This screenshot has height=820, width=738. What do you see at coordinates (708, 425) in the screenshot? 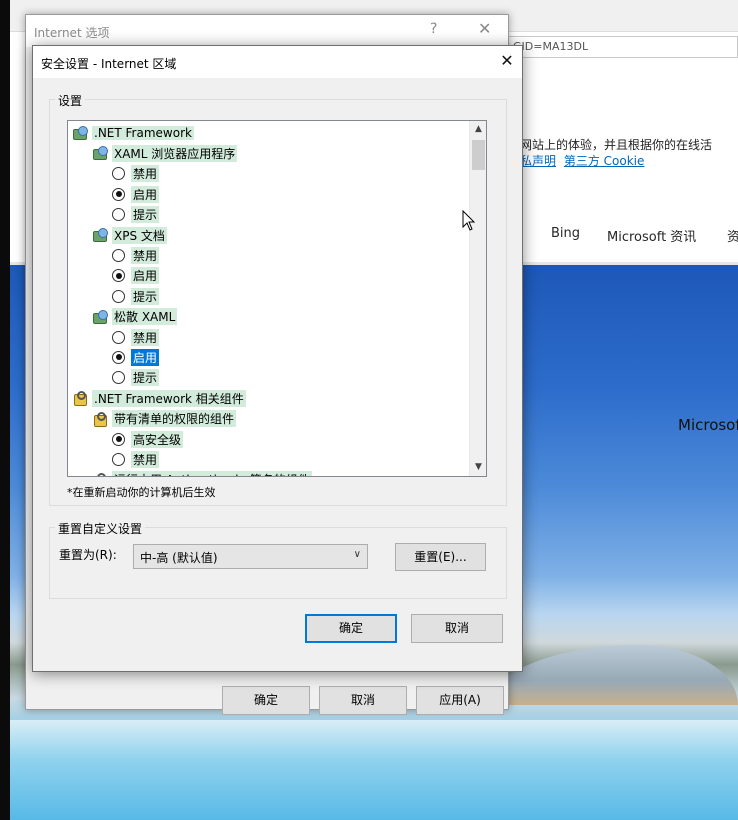
I see `hero-text: Microsoft` at bounding box center [708, 425].